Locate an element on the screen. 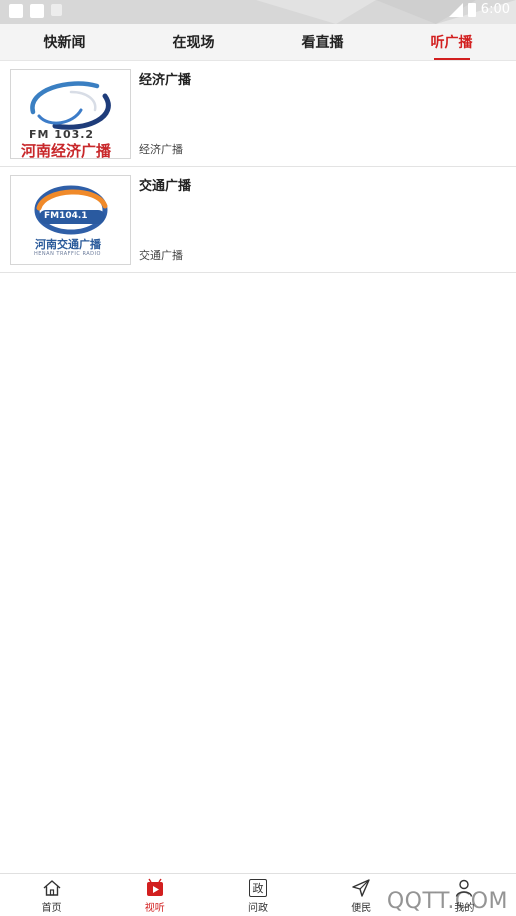 The width and height of the screenshot is (516, 916). system-icons: 6:00 is located at coordinates (479, 9).